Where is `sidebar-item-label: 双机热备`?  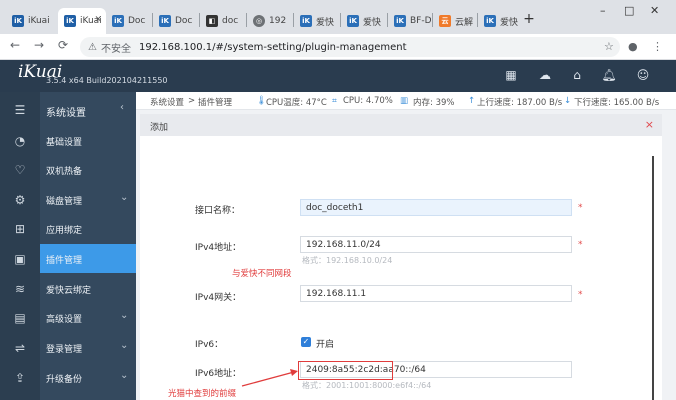 sidebar-item-label: 双机热备 is located at coordinates (64, 172).